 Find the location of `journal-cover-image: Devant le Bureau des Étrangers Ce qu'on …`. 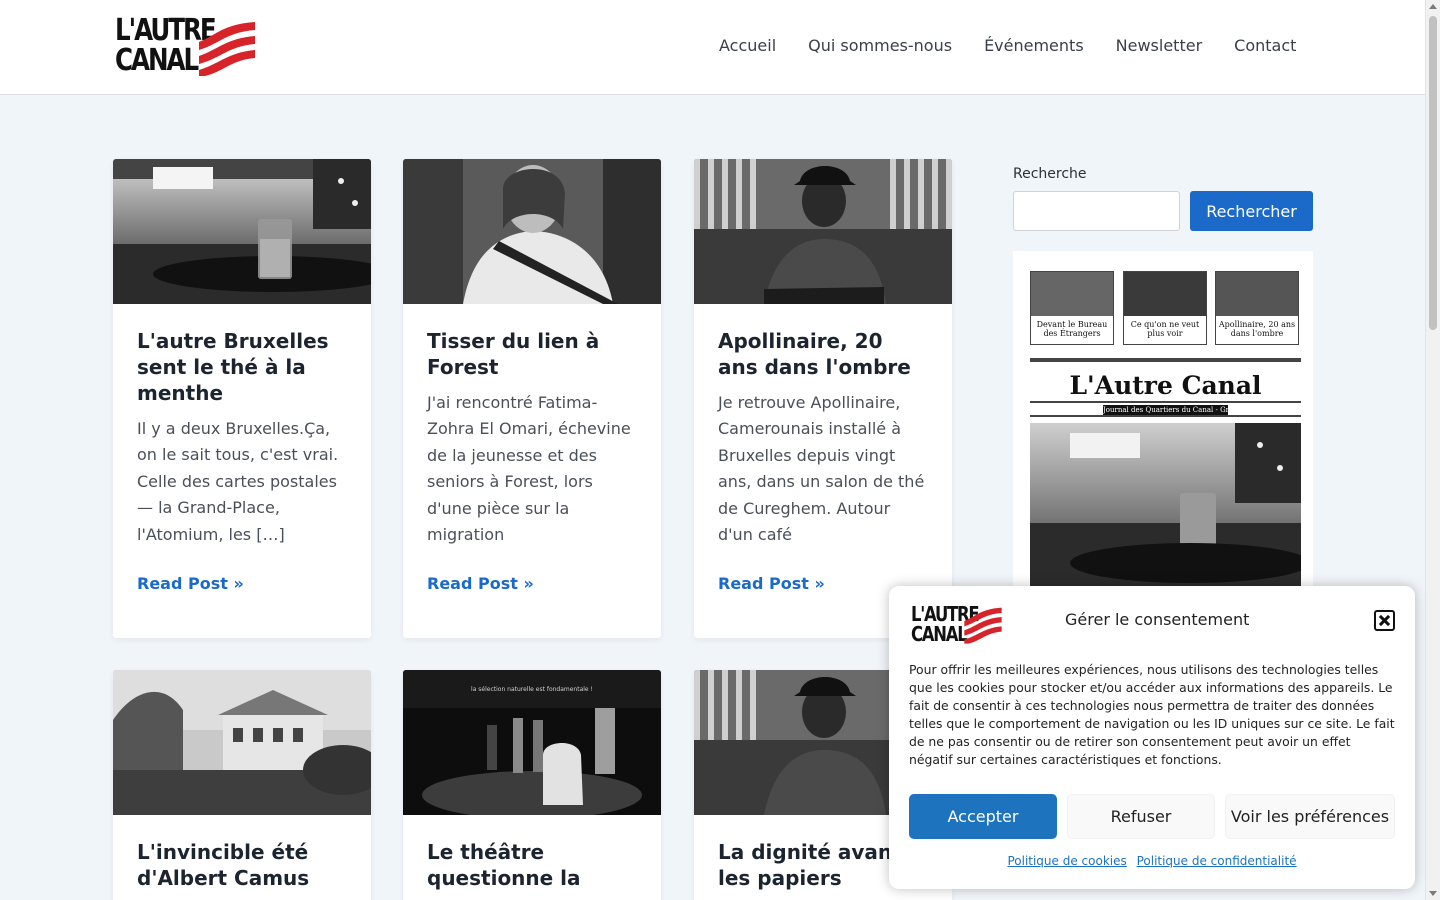

journal-cover-image: Devant le Bureau des Étrangers Ce qu'on … is located at coordinates (1163, 421).